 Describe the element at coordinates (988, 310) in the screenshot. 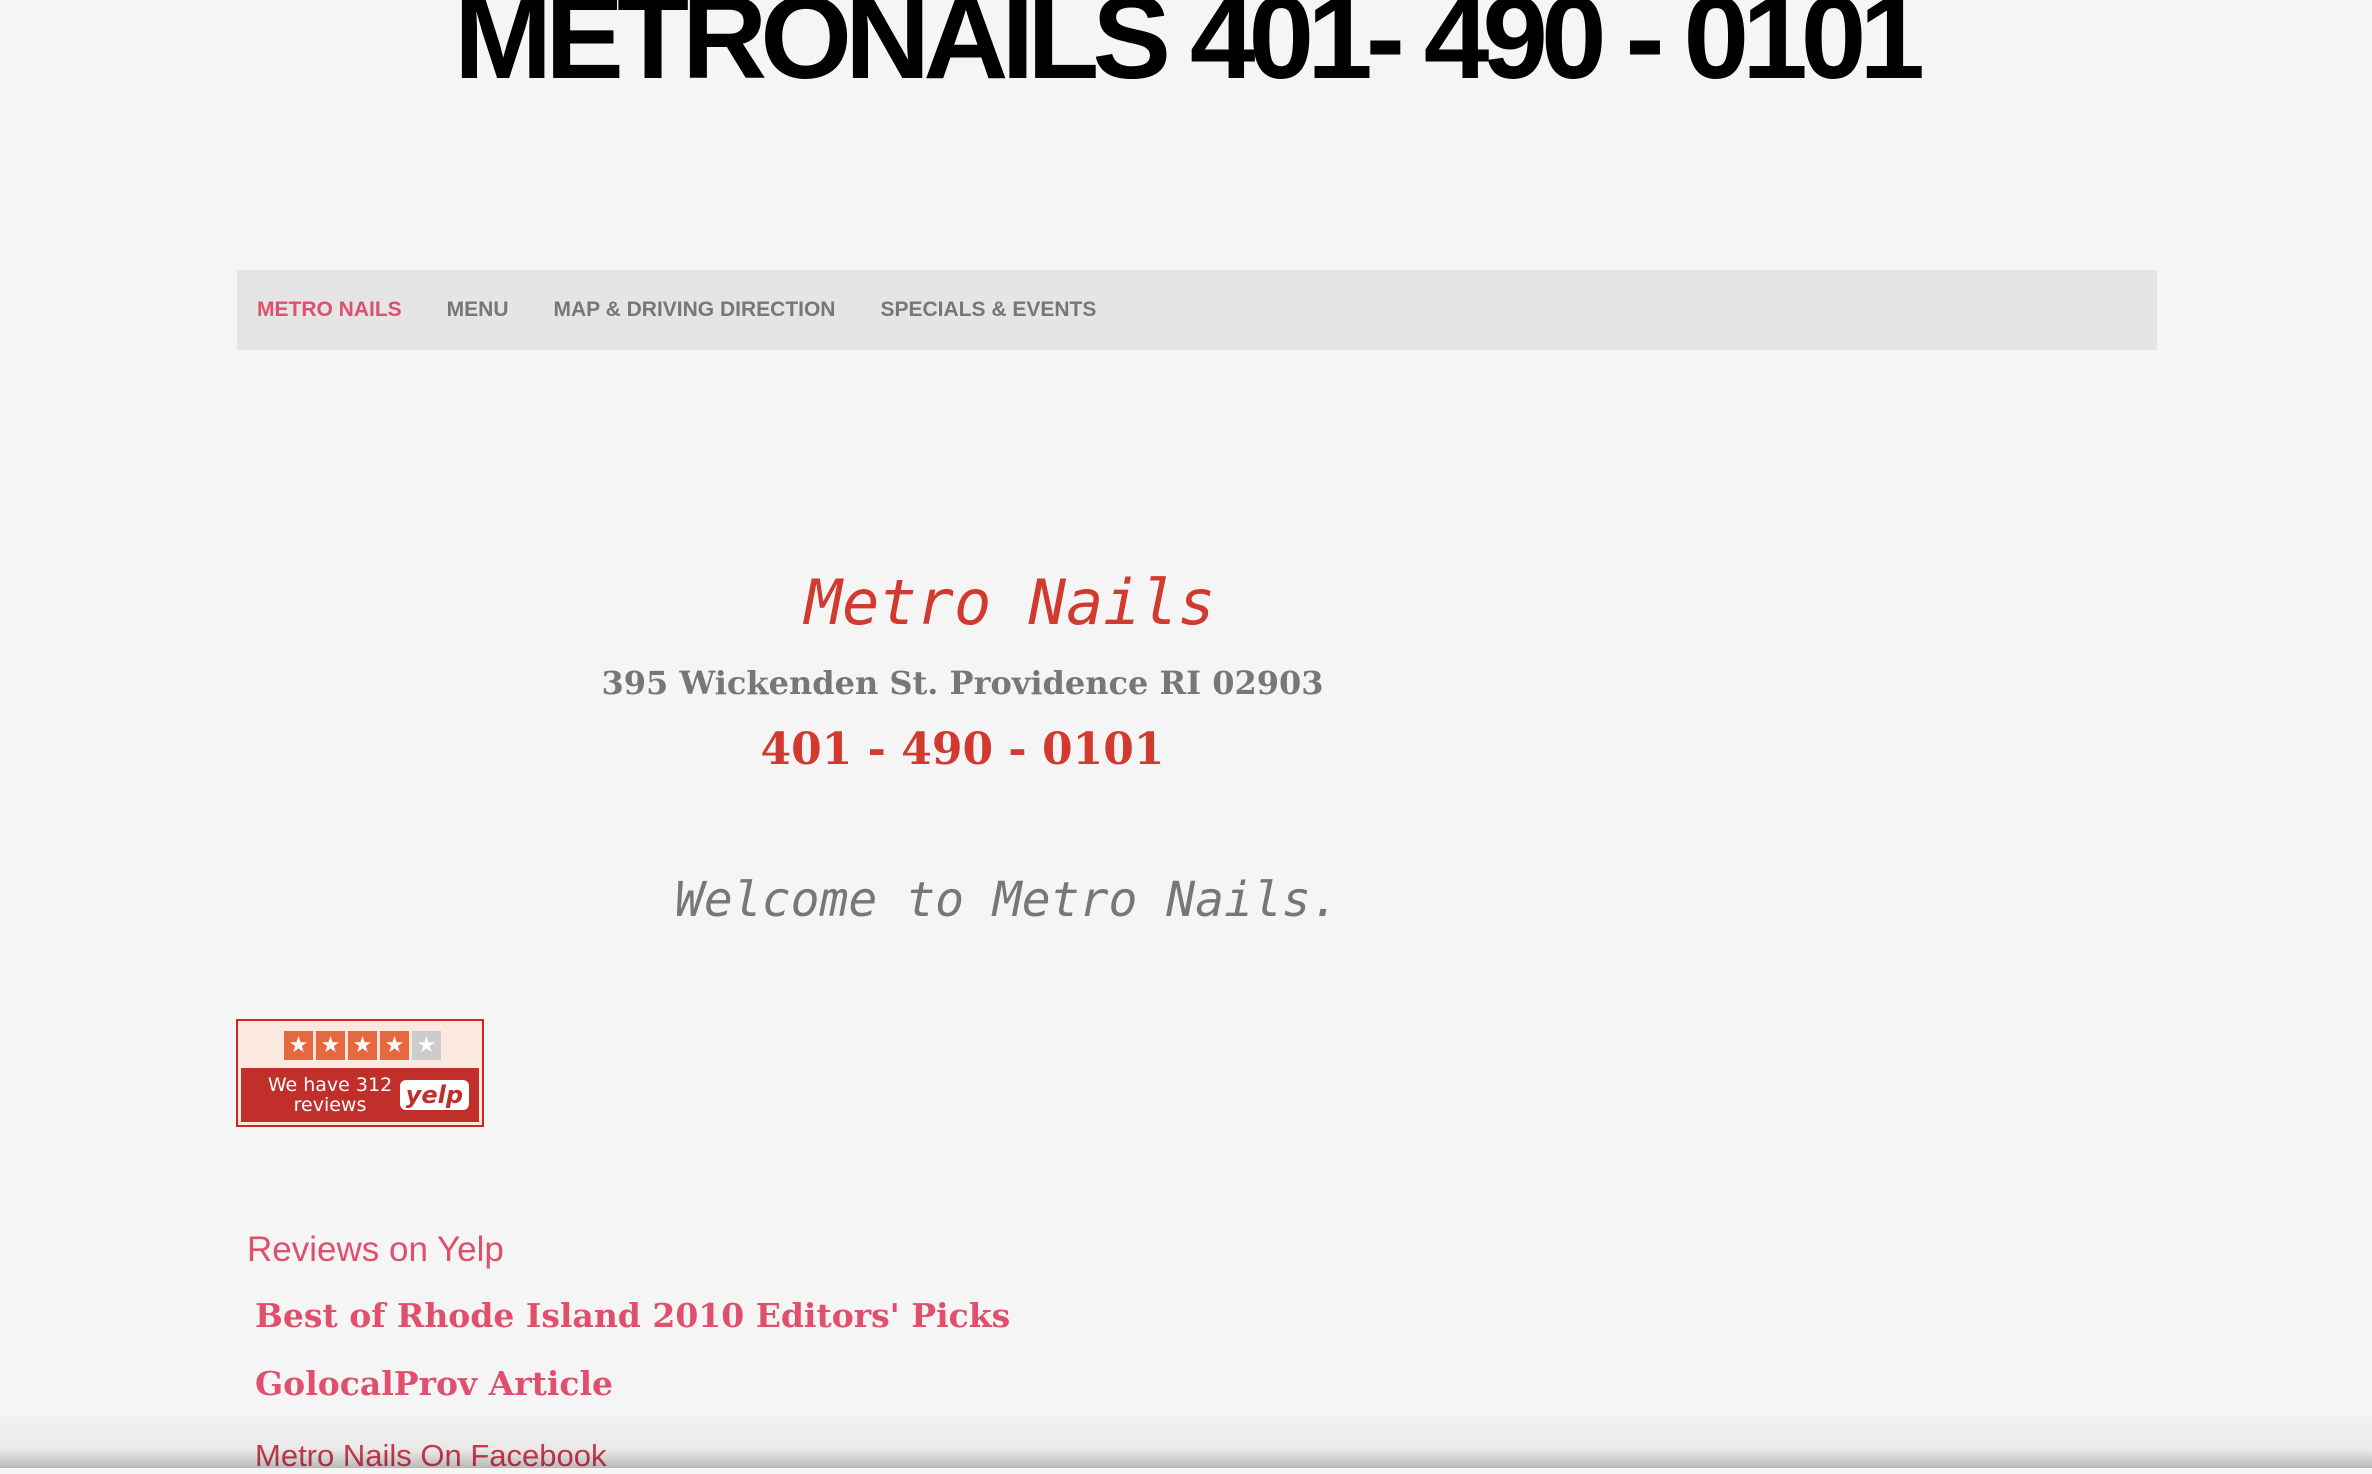

I see `nav-item-specials-events: SPECIALS & EVENTS` at that location.